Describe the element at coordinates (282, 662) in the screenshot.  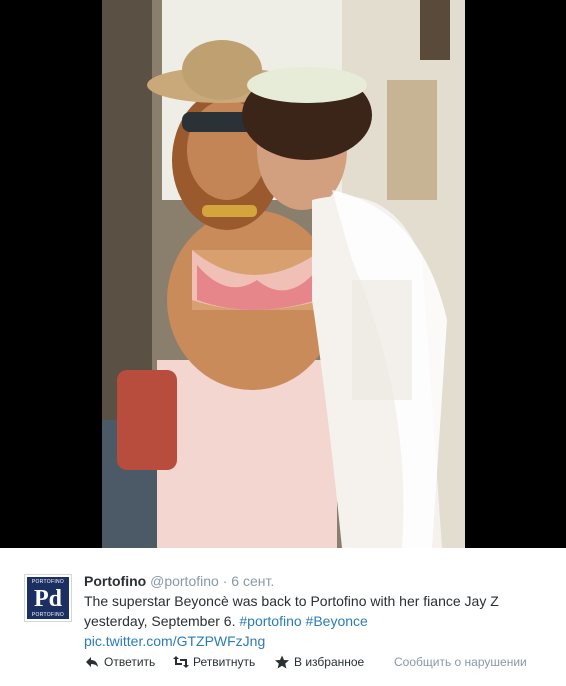
I see `star-icon` at that location.